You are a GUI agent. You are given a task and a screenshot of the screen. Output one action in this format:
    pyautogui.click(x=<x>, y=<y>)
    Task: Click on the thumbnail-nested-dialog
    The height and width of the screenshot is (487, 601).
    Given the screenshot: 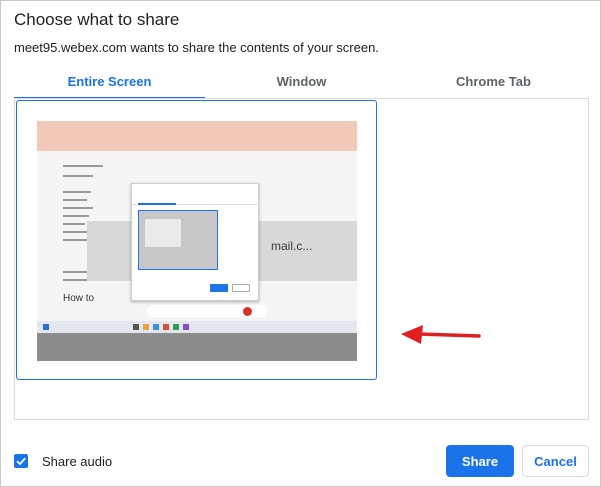 What is the action you would take?
    pyautogui.click(x=195, y=242)
    